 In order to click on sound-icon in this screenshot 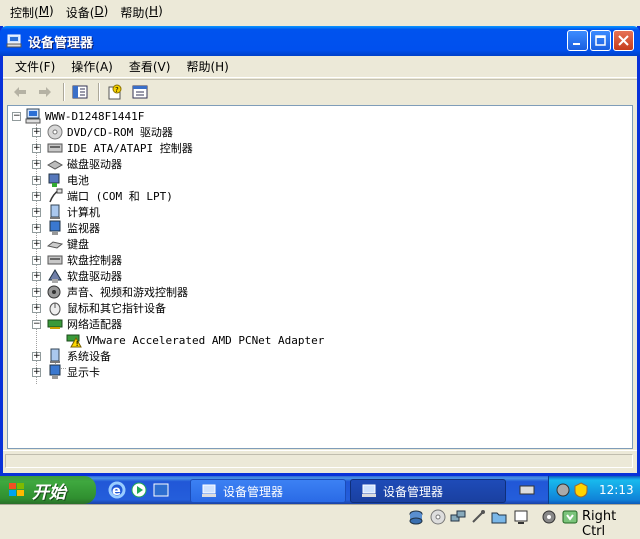, I will do `click(55, 292)`.